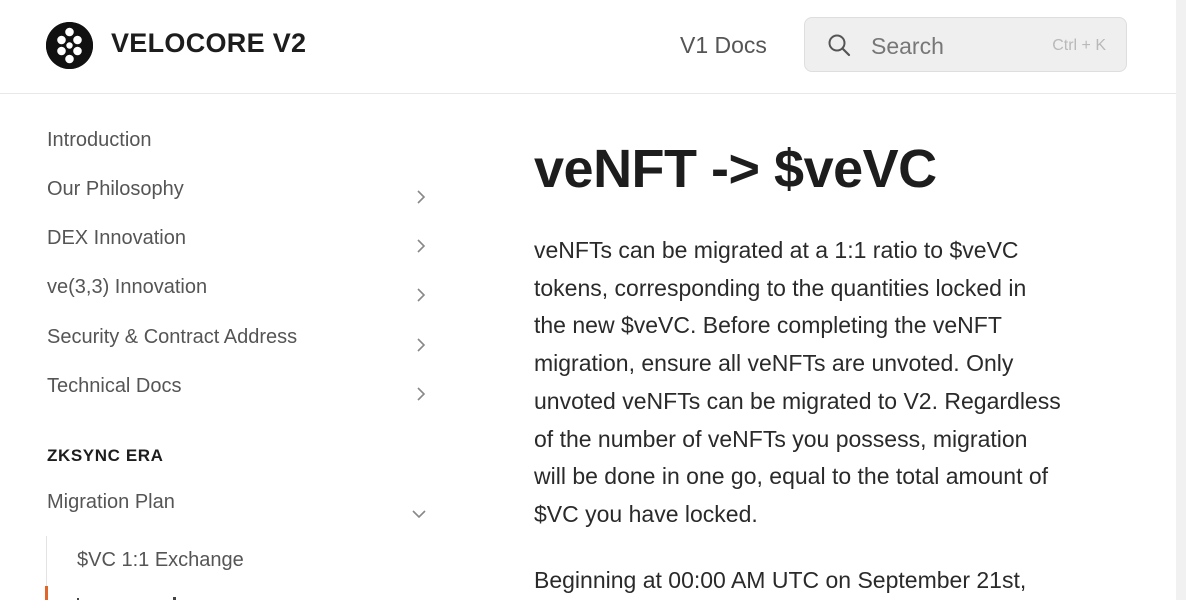  What do you see at coordinates (99, 140) in the screenshot?
I see `sidebar-item-label: Introduction` at bounding box center [99, 140].